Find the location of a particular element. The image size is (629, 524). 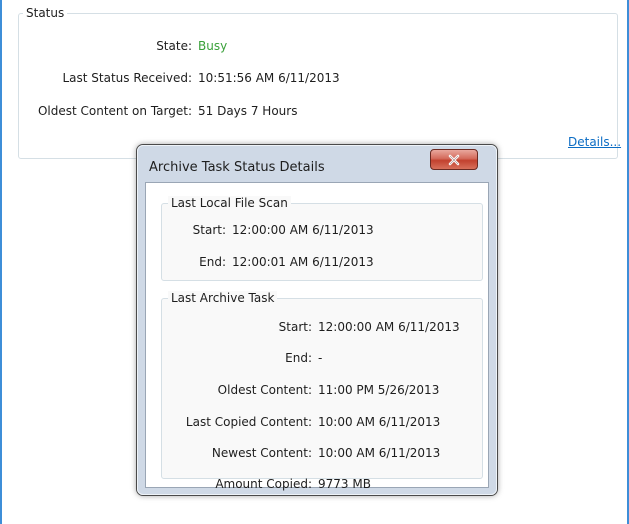

state-value: Busy is located at coordinates (213, 46).